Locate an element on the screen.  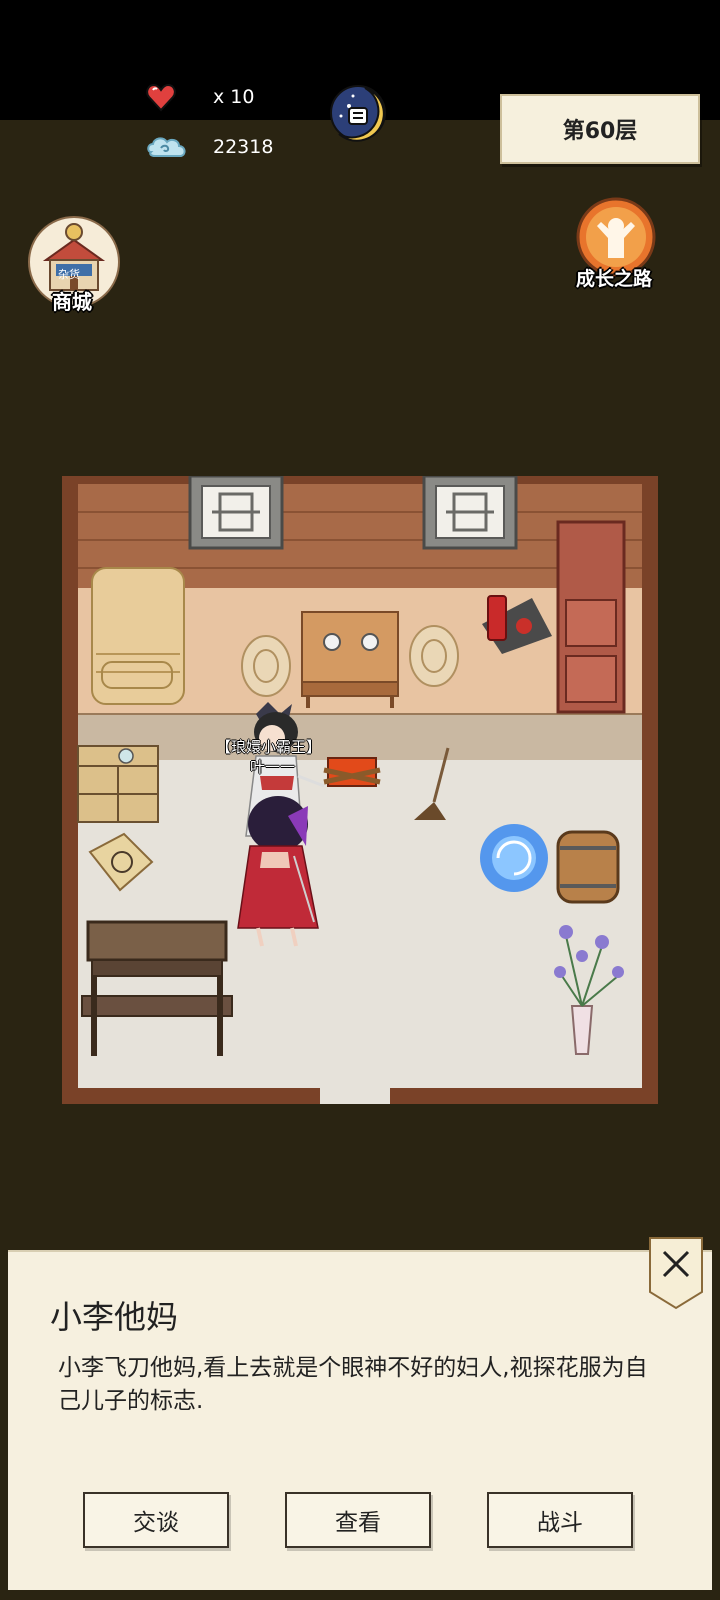
cloud-icon is located at coordinates (167, 150).